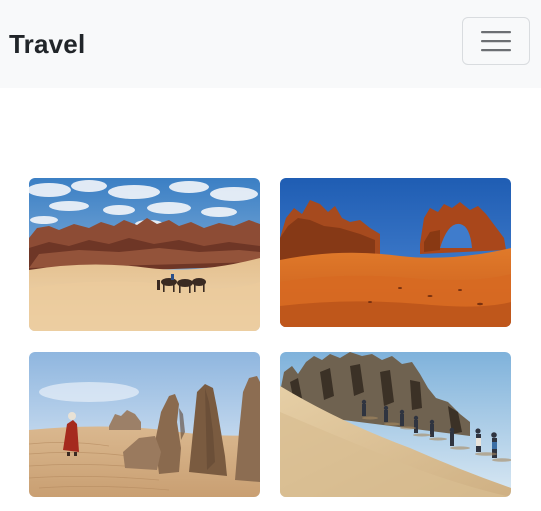 This screenshot has height=511, width=541. What do you see at coordinates (395, 424) in the screenshot?
I see `hikers-dune-cliffs-photo` at bounding box center [395, 424].